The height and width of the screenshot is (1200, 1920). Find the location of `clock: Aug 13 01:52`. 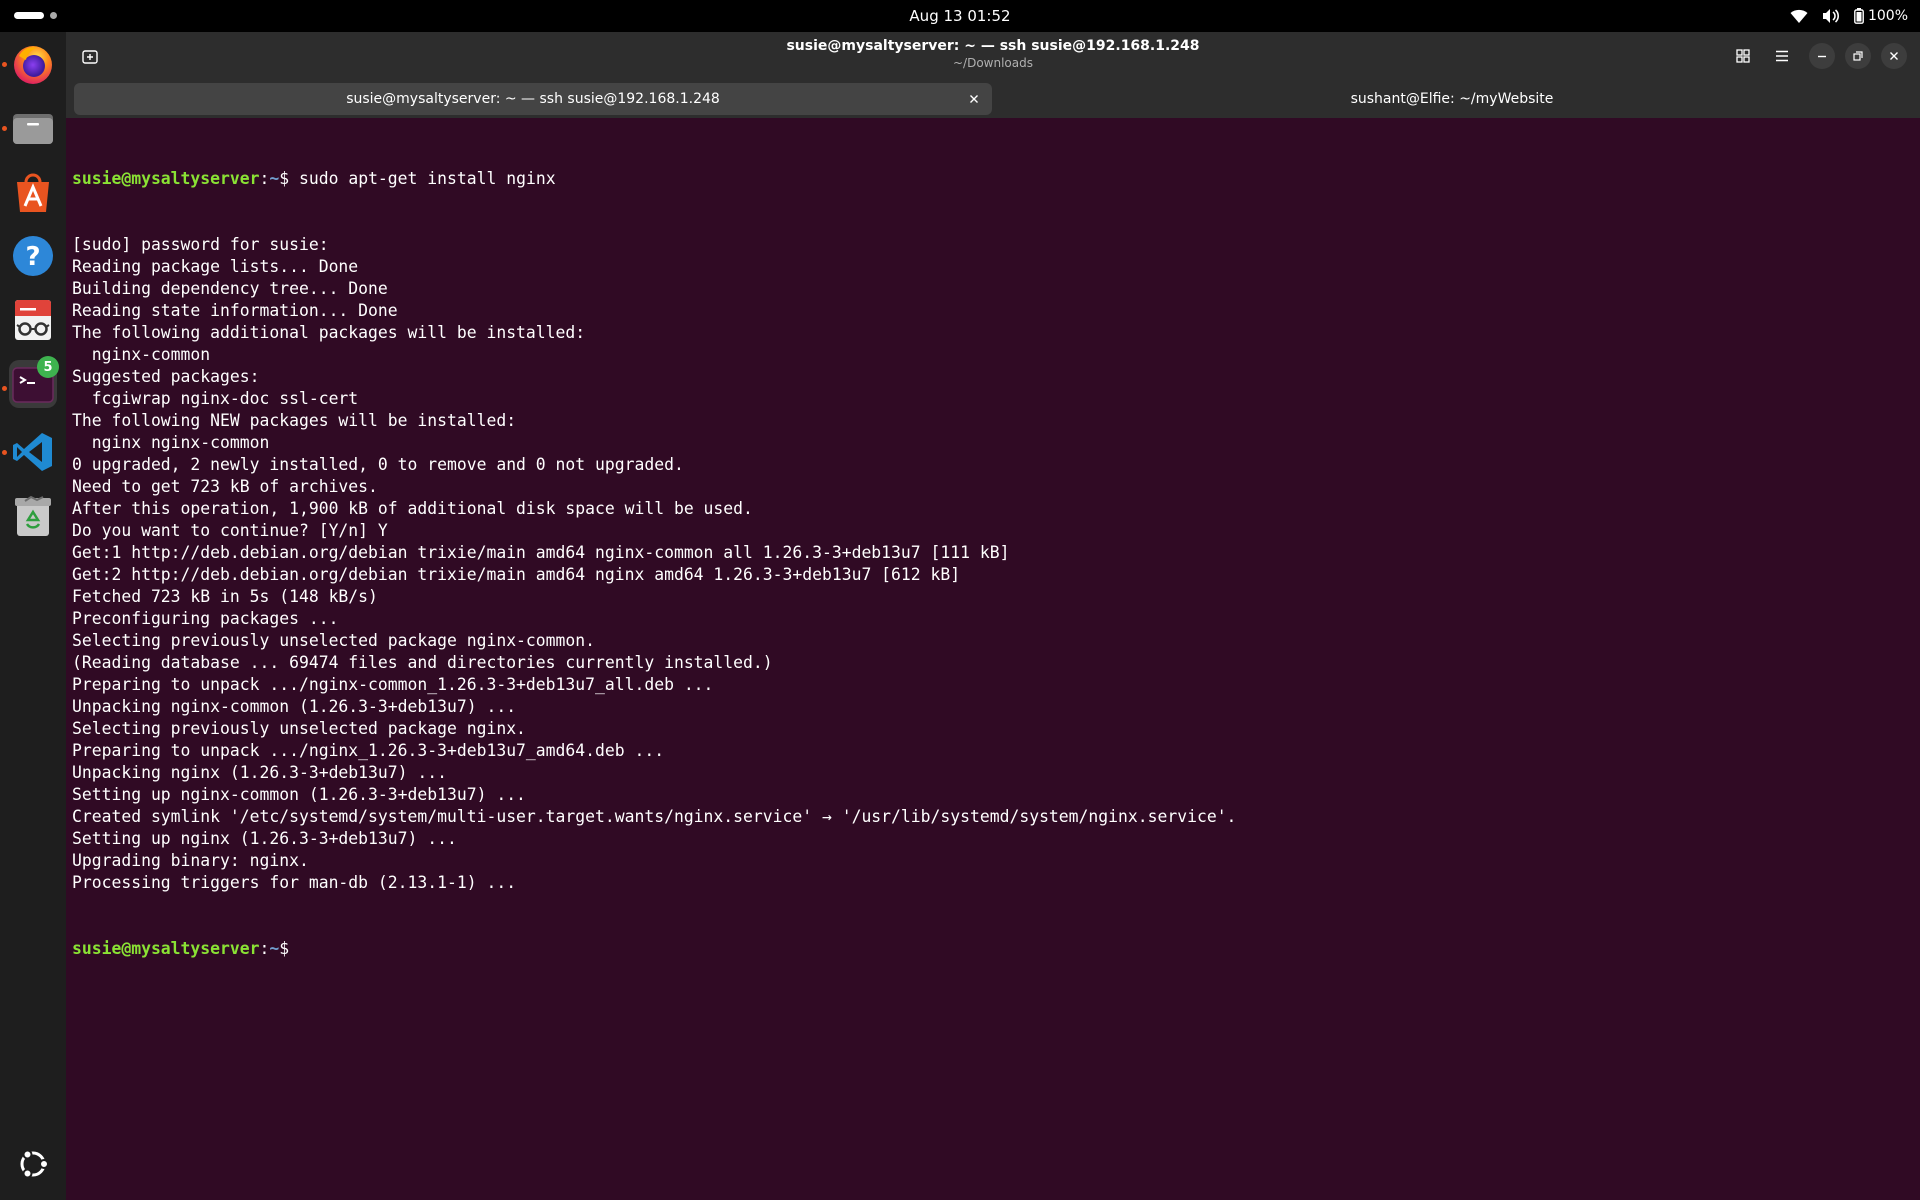

clock: Aug 13 01:52 is located at coordinates (960, 16).